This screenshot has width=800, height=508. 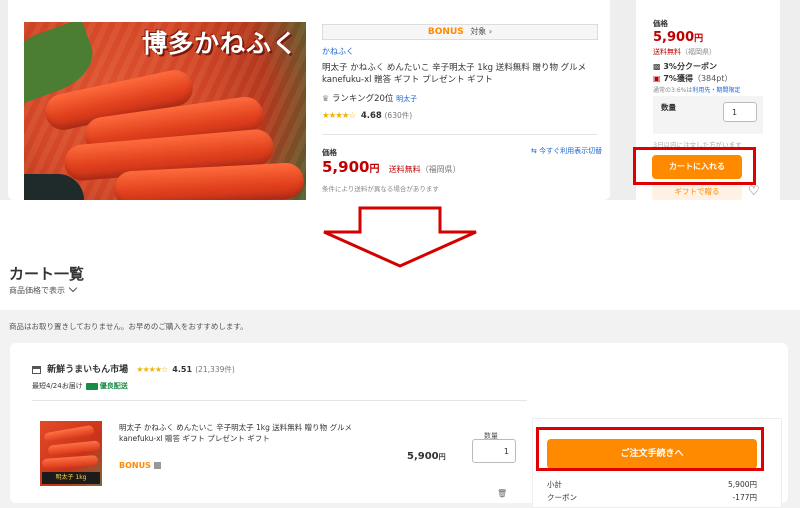 What do you see at coordinates (694, 166) in the screenshot?
I see `highlight-frame-cart` at bounding box center [694, 166].